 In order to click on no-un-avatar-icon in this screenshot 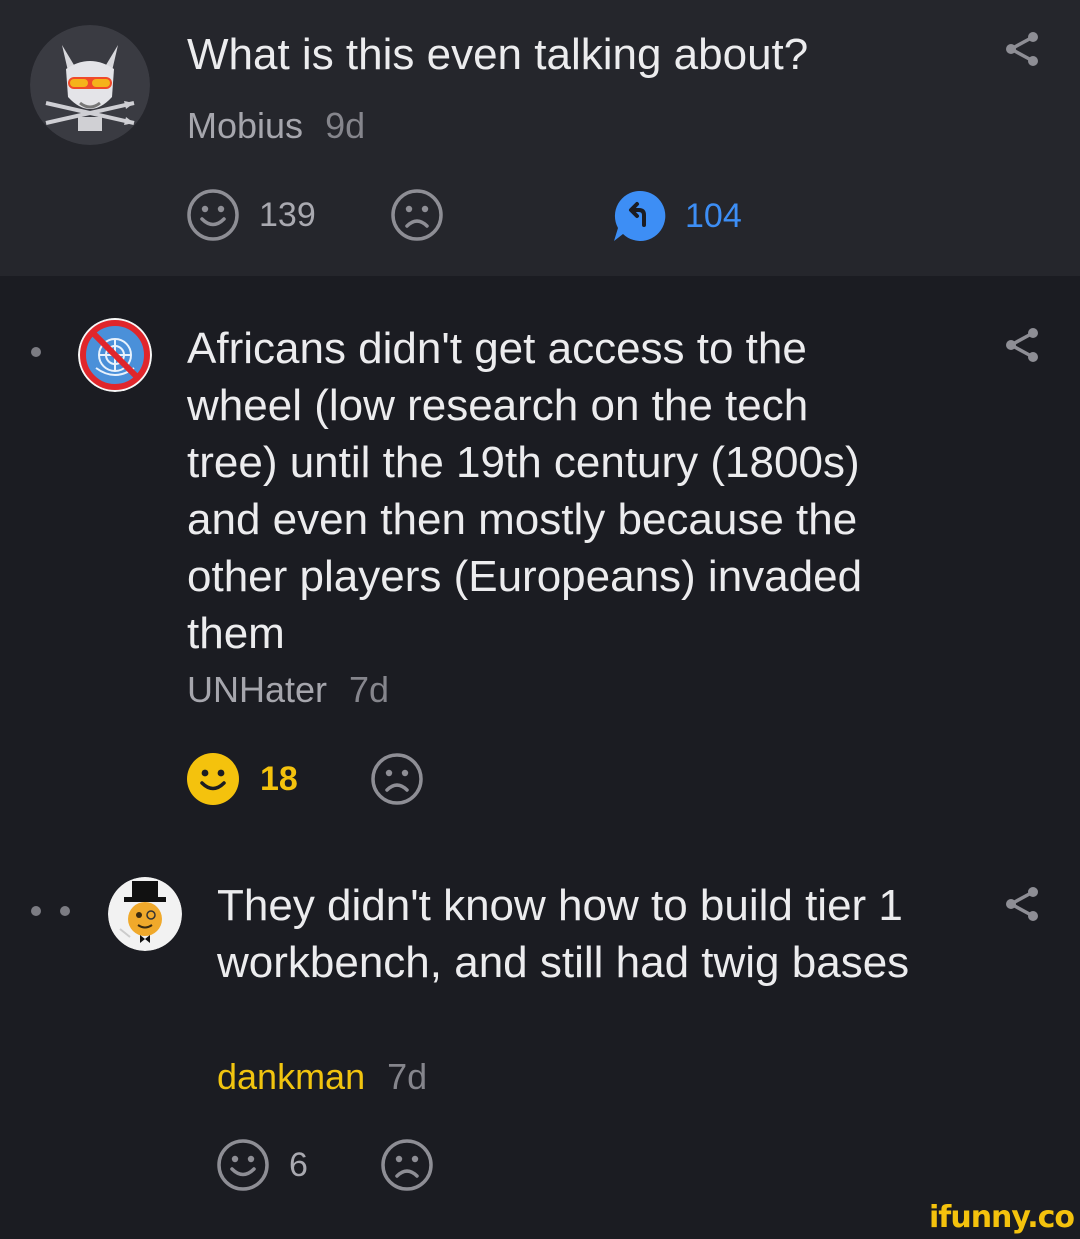, I will do `click(115, 355)`.